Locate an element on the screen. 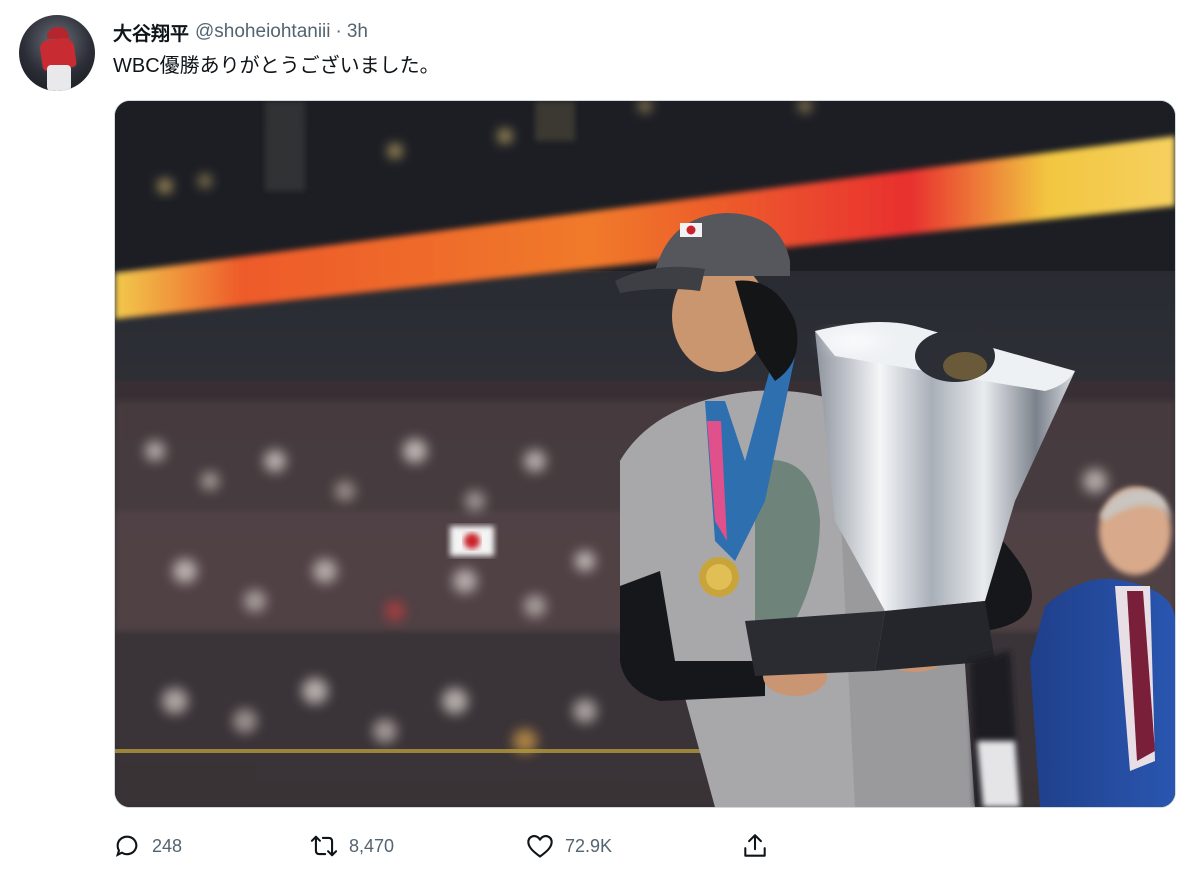 The height and width of the screenshot is (878, 1200). retweet-icon is located at coordinates (324, 846).